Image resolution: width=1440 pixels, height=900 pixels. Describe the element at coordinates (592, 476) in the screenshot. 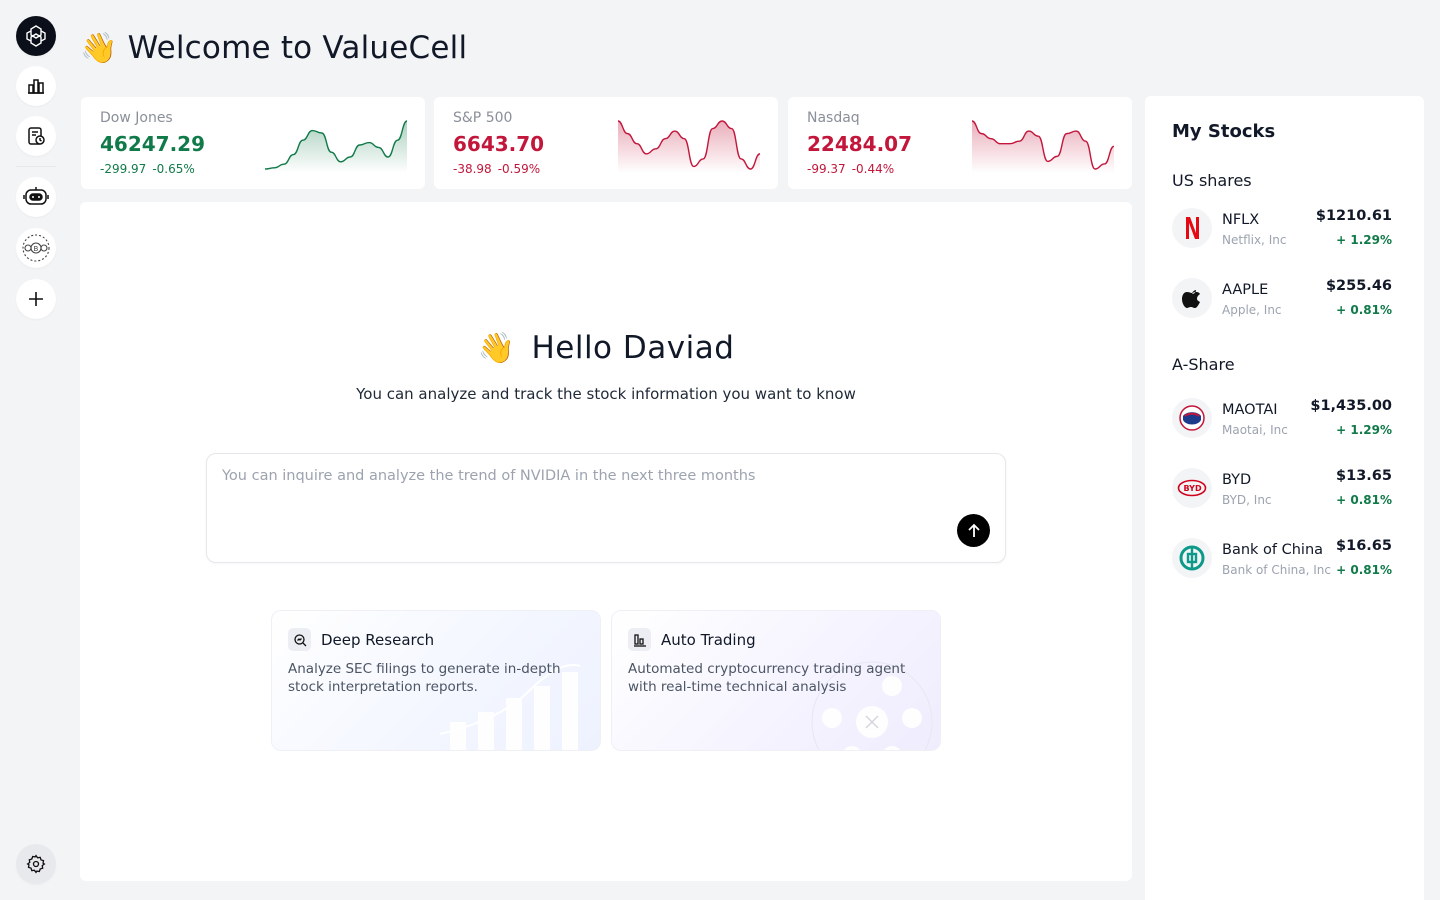

I see `ask-input` at that location.